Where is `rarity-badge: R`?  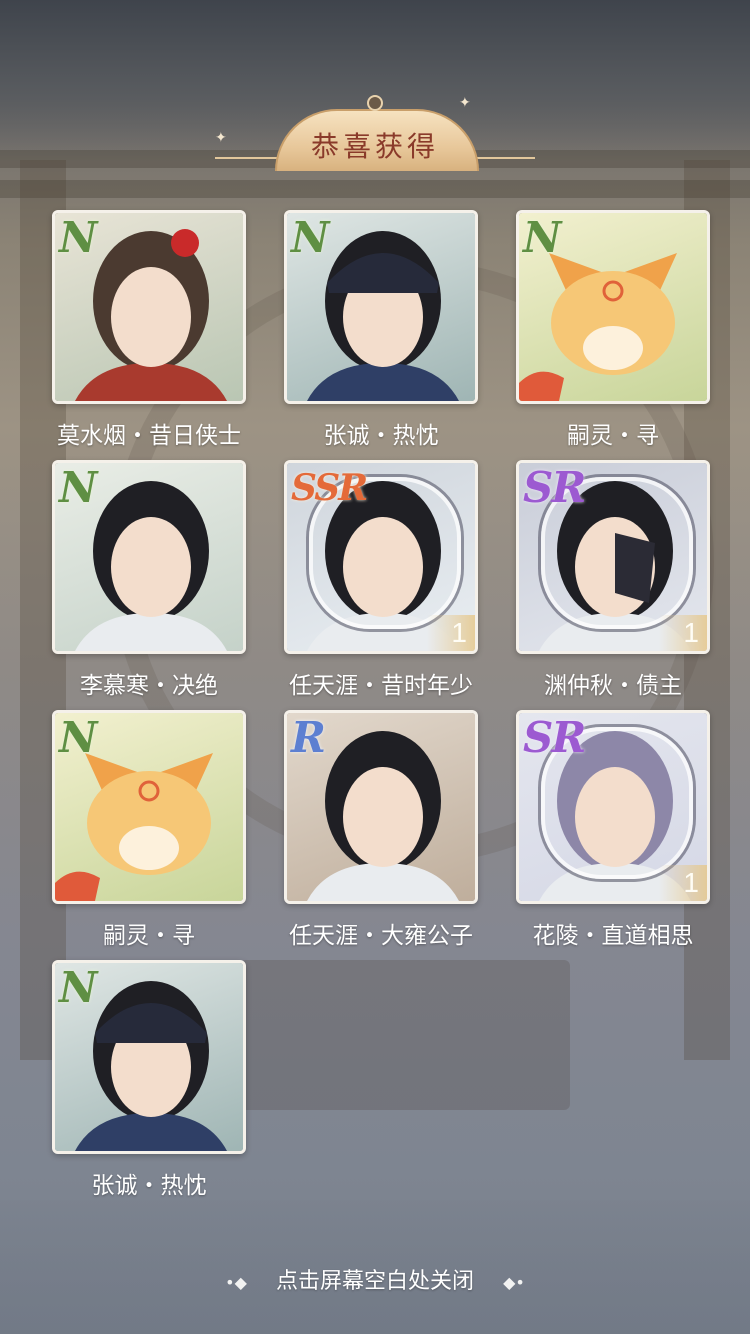
rarity-badge: R is located at coordinates (308, 737).